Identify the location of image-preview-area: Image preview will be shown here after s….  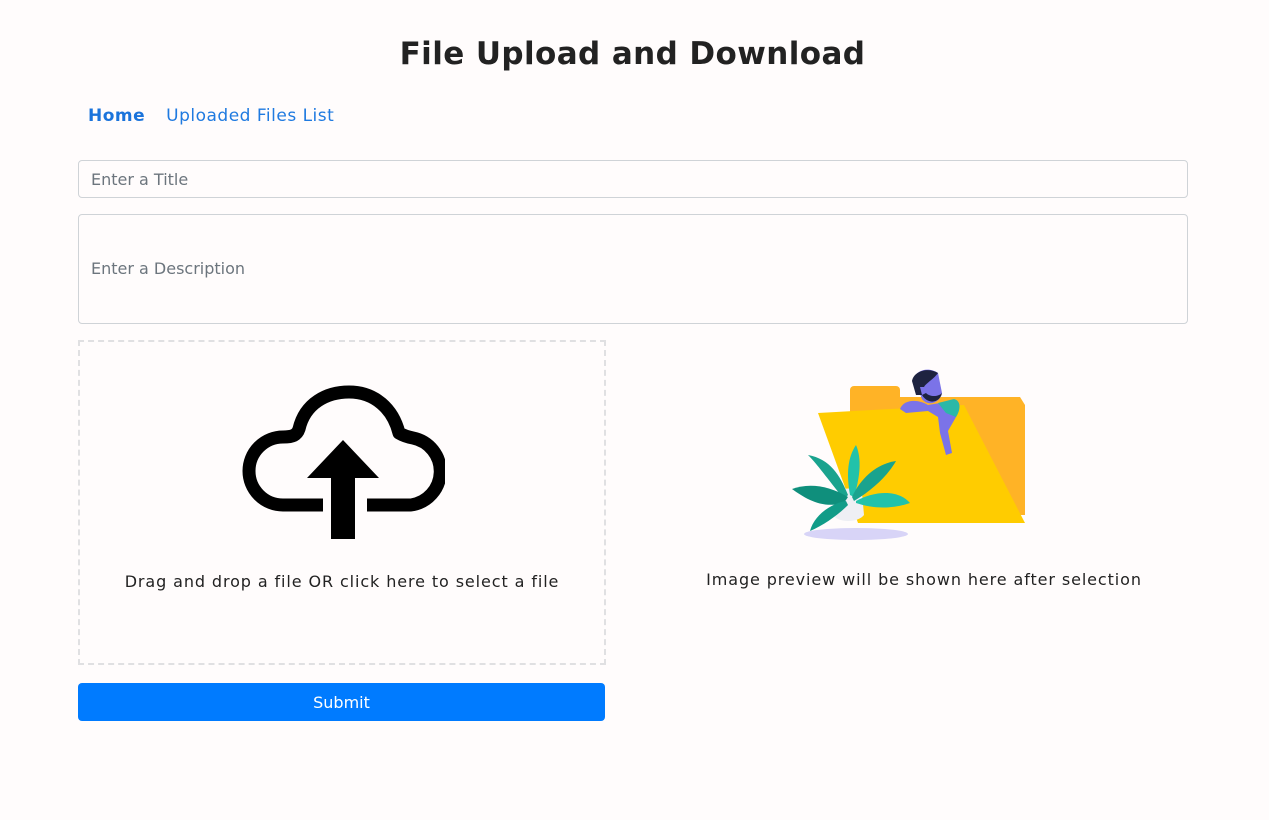
(924, 485).